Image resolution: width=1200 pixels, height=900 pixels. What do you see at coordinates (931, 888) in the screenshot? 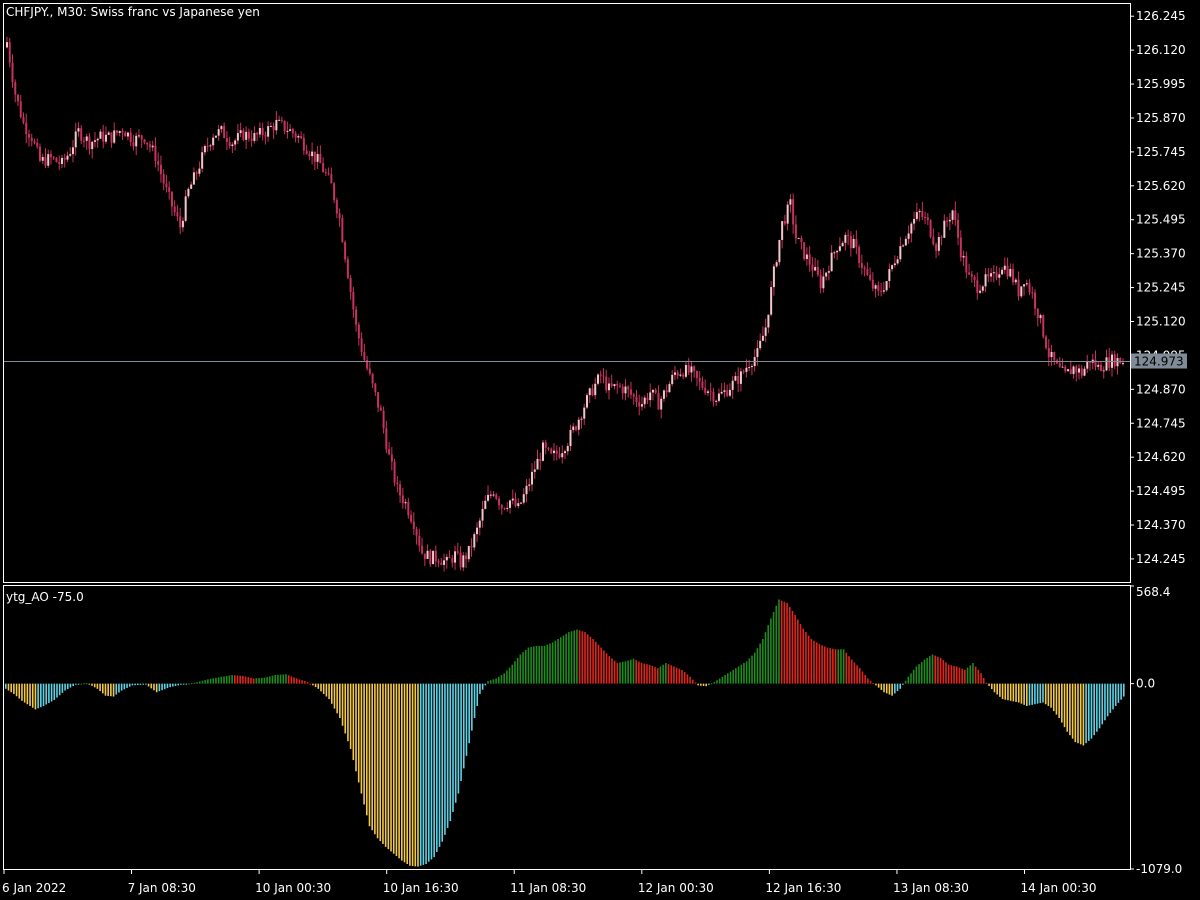
I see `time-tick-label: 13 Jan 08:30` at bounding box center [931, 888].